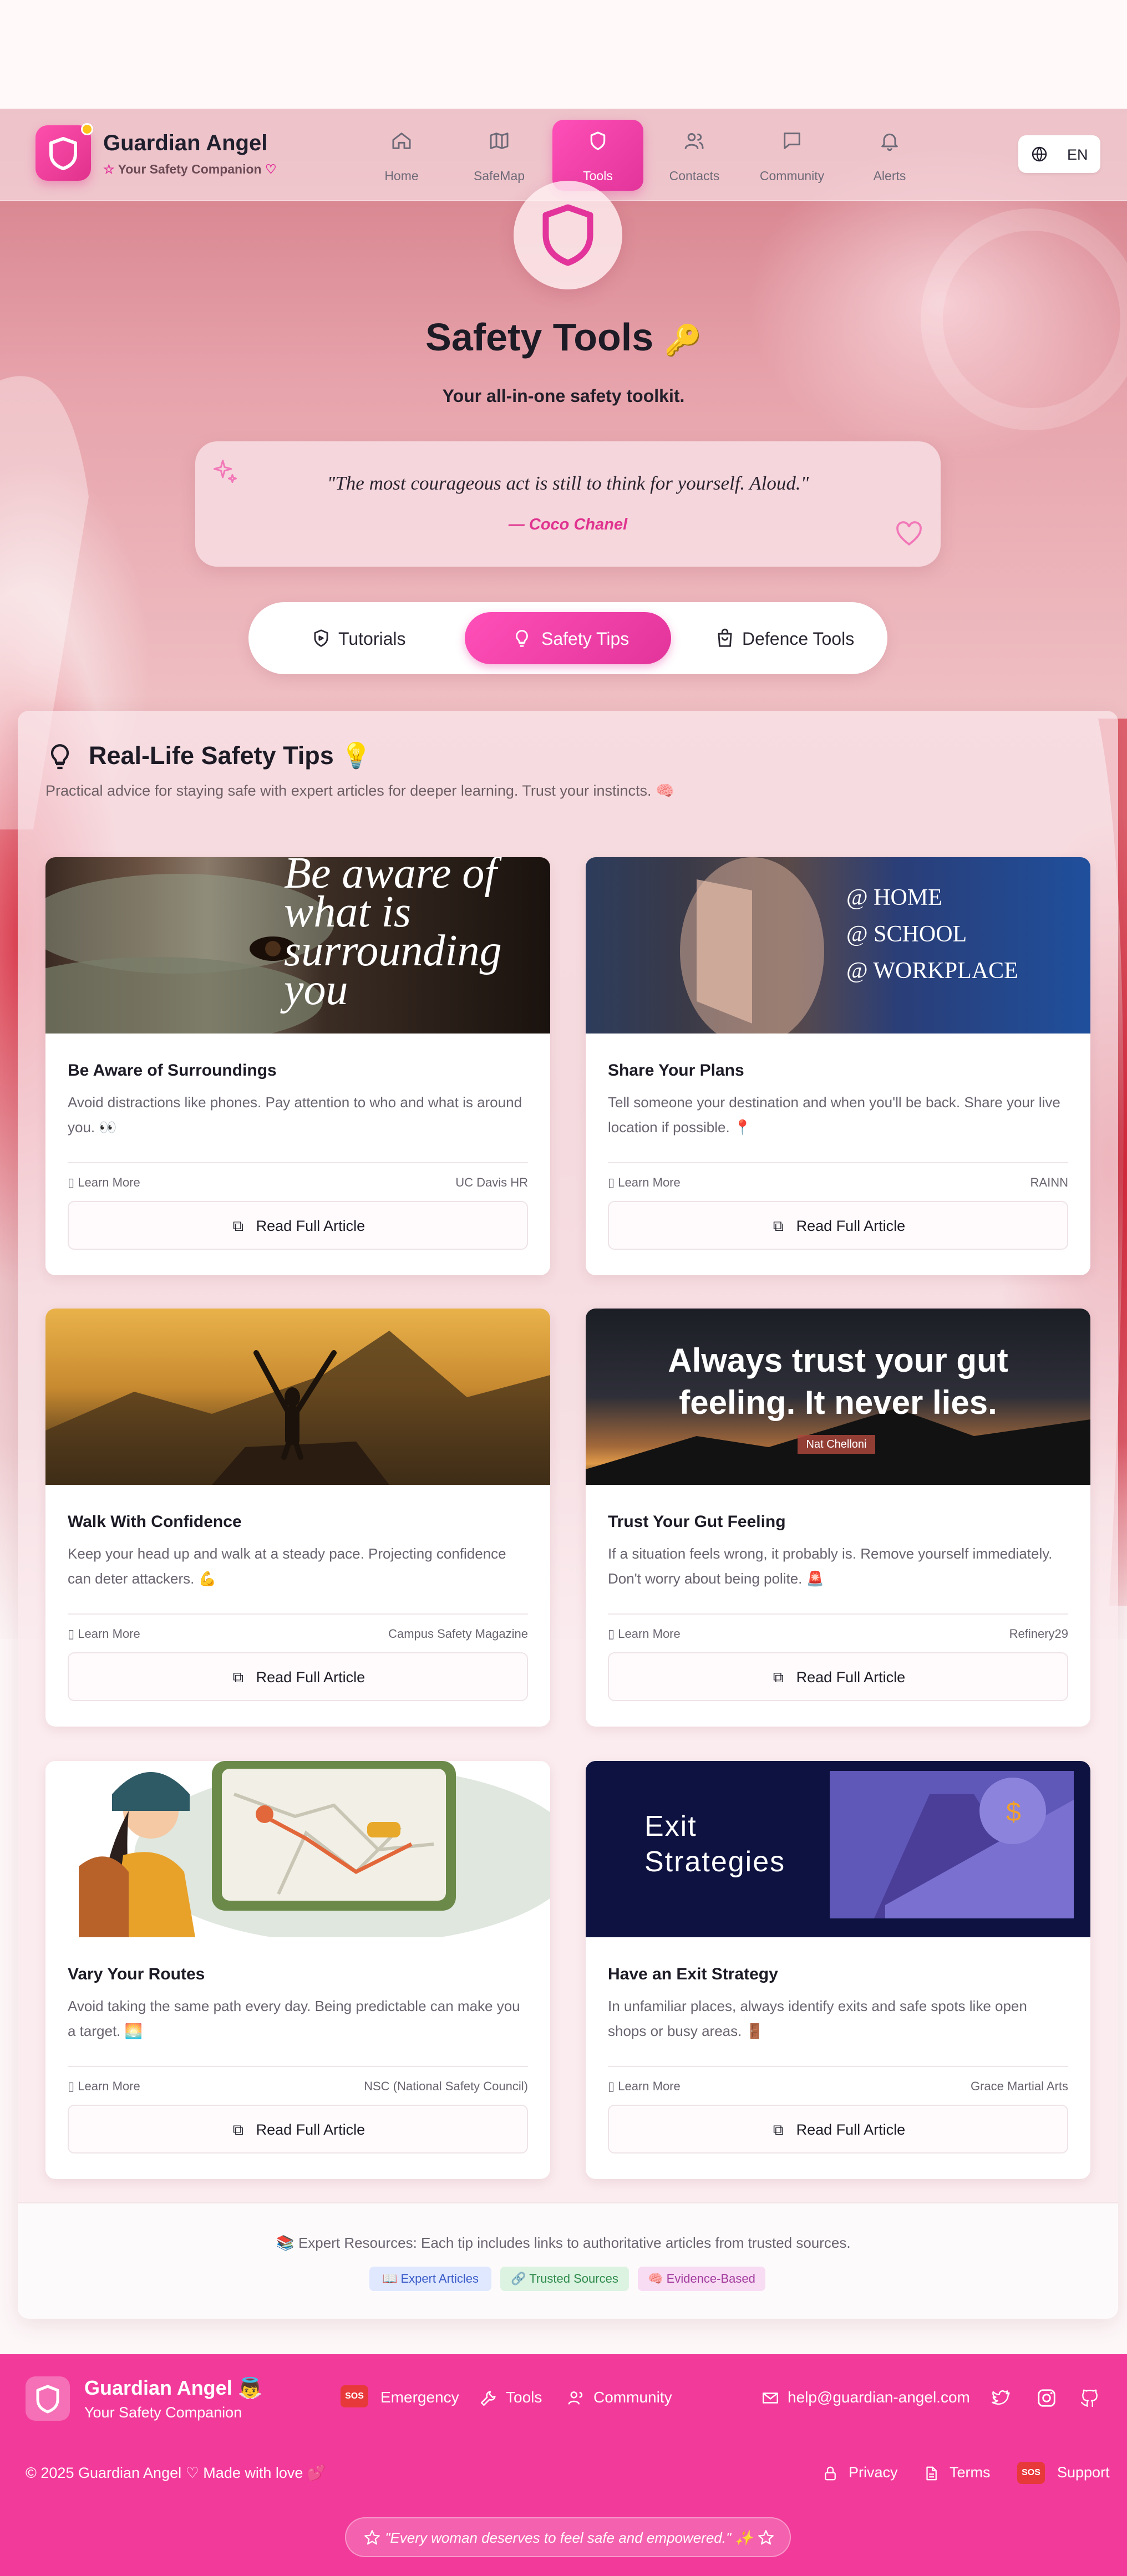 The height and width of the screenshot is (2576, 1127). Describe the element at coordinates (932, 971) in the screenshot. I see `tip-image-text: @ WORKPLACE` at that location.